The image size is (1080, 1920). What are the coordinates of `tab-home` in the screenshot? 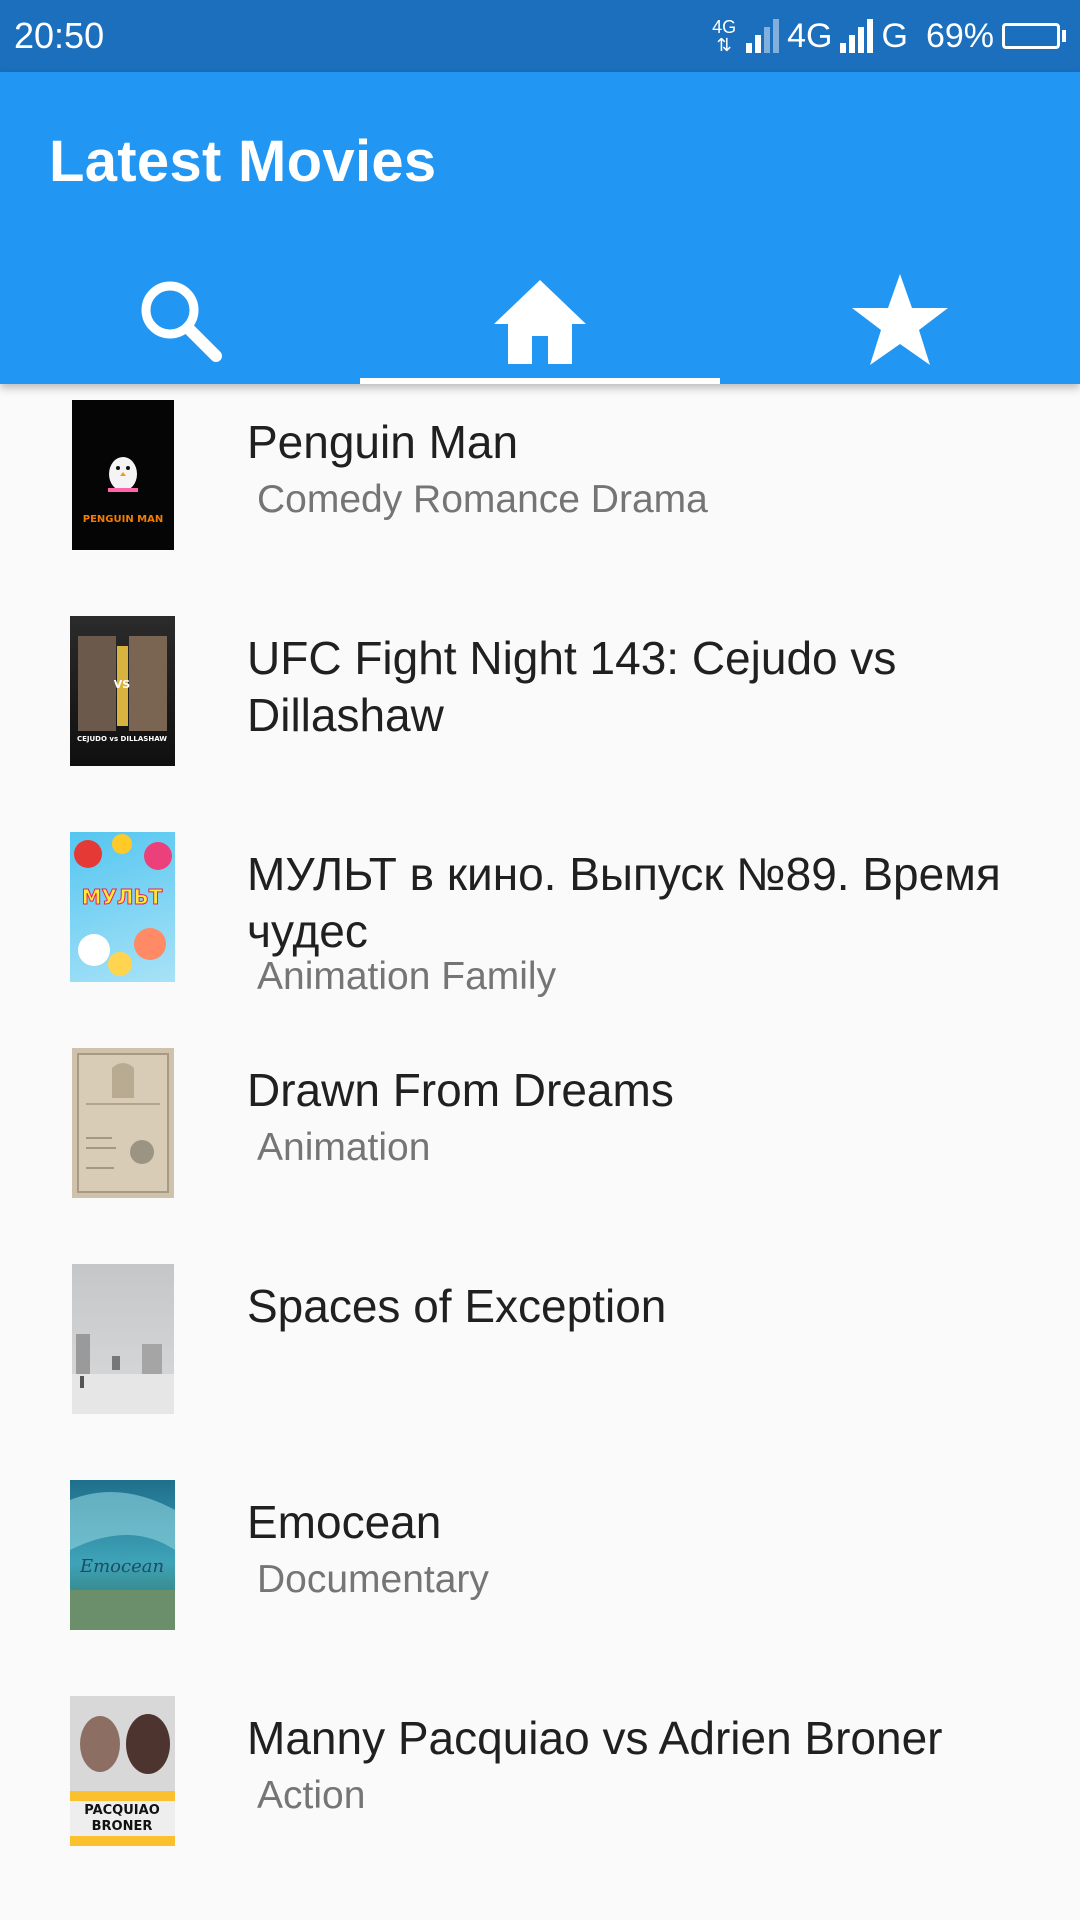 It's located at (540, 320).